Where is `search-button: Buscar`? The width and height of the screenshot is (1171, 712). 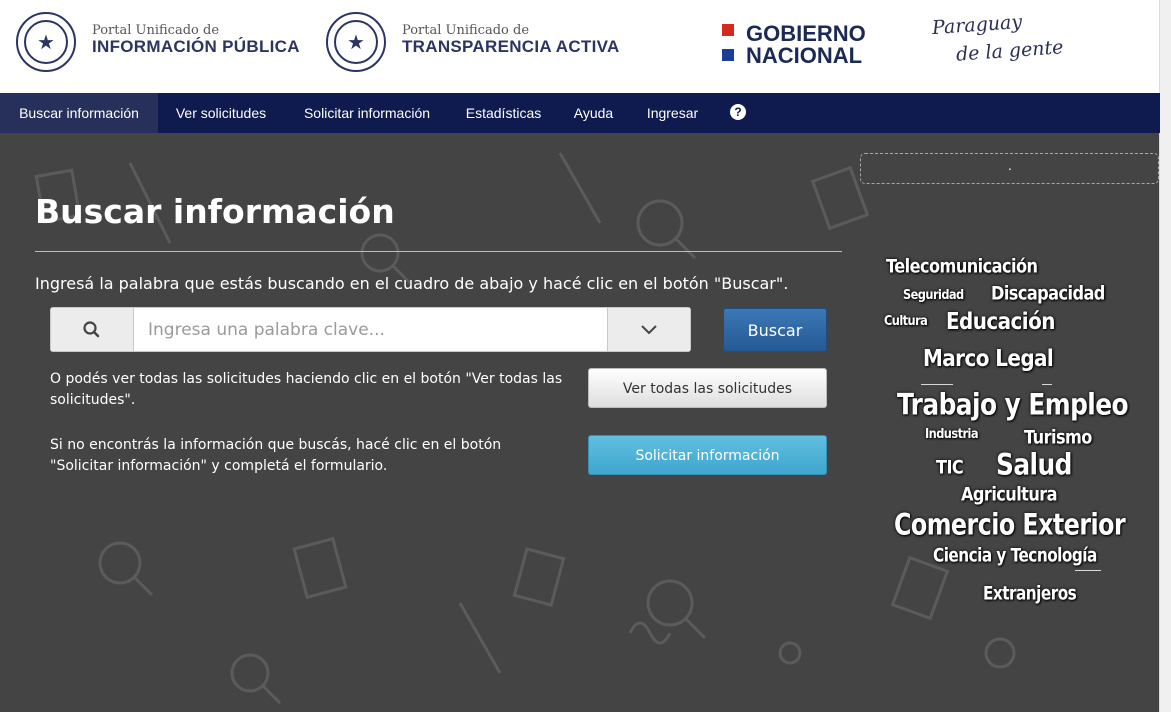
search-button: Buscar is located at coordinates (775, 330).